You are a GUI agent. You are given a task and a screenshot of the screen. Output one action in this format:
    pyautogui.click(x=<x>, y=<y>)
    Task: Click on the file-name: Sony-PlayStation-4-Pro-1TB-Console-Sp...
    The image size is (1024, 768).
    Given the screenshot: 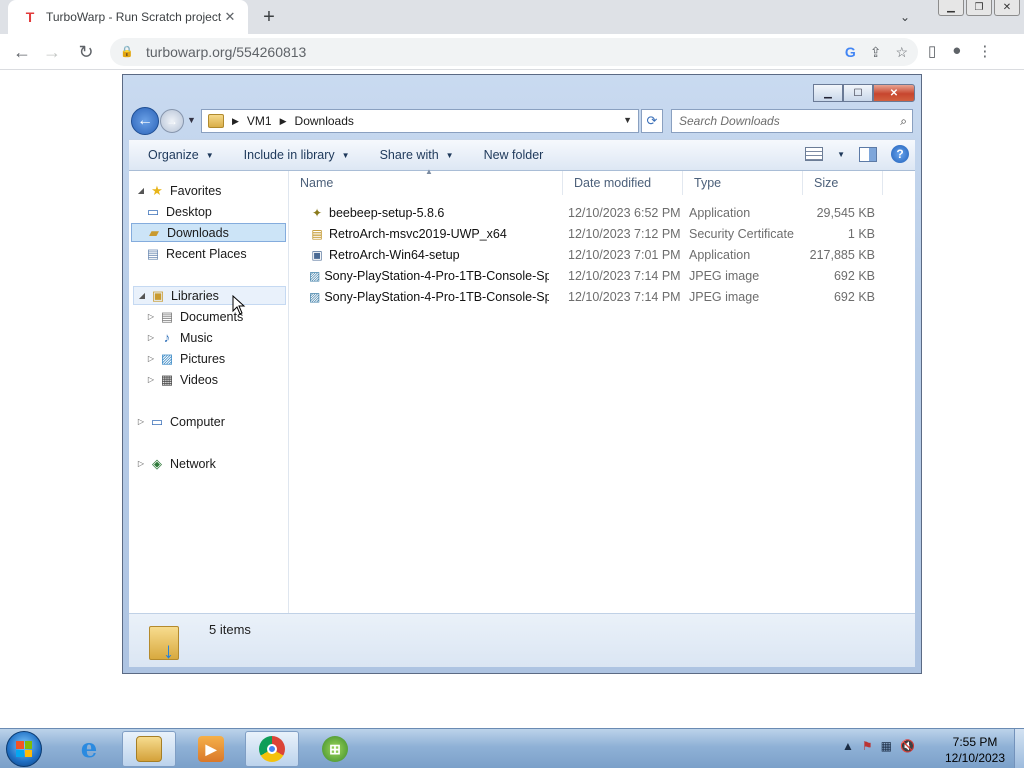 What is the action you would take?
    pyautogui.click(x=436, y=297)
    